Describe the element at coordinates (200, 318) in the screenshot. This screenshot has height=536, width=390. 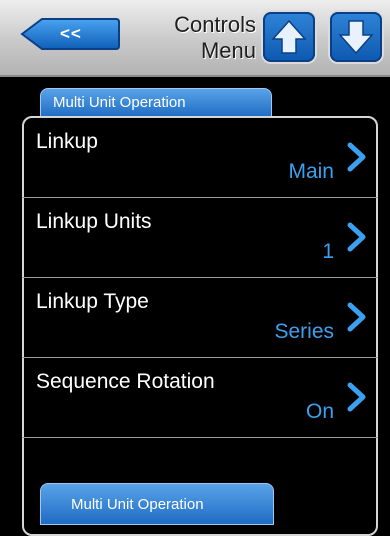
I see `row-linkup-type: Linkup Type Series` at that location.